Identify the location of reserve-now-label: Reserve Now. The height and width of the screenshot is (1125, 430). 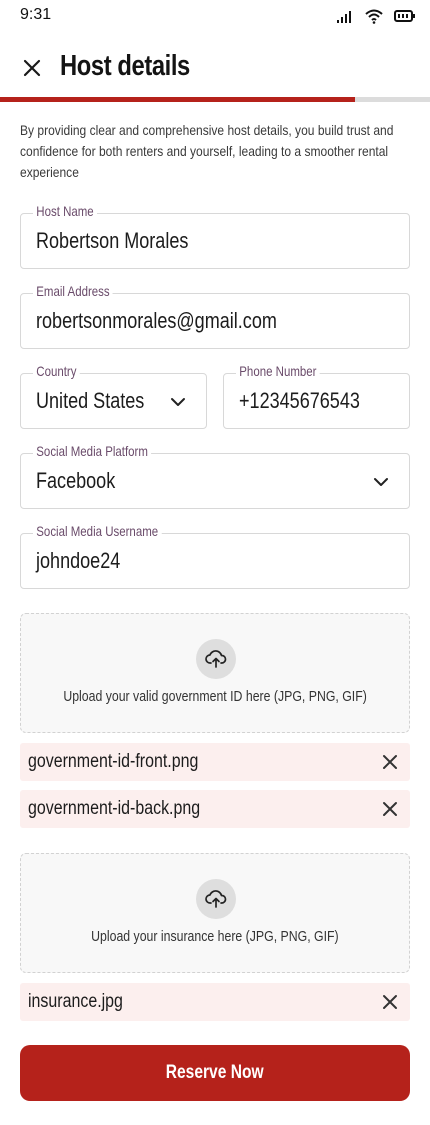
(215, 1072).